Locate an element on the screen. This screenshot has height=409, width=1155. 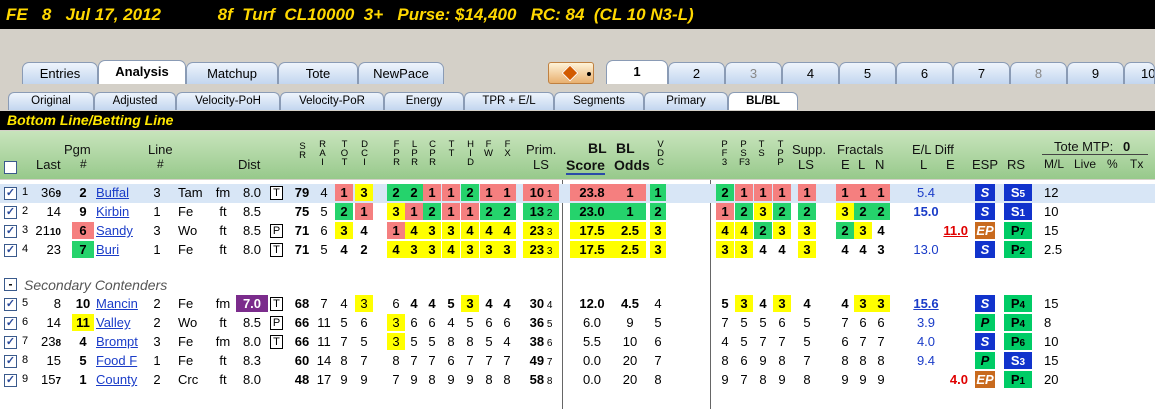
col-supp-ls: LS is located at coordinates (806, 164).